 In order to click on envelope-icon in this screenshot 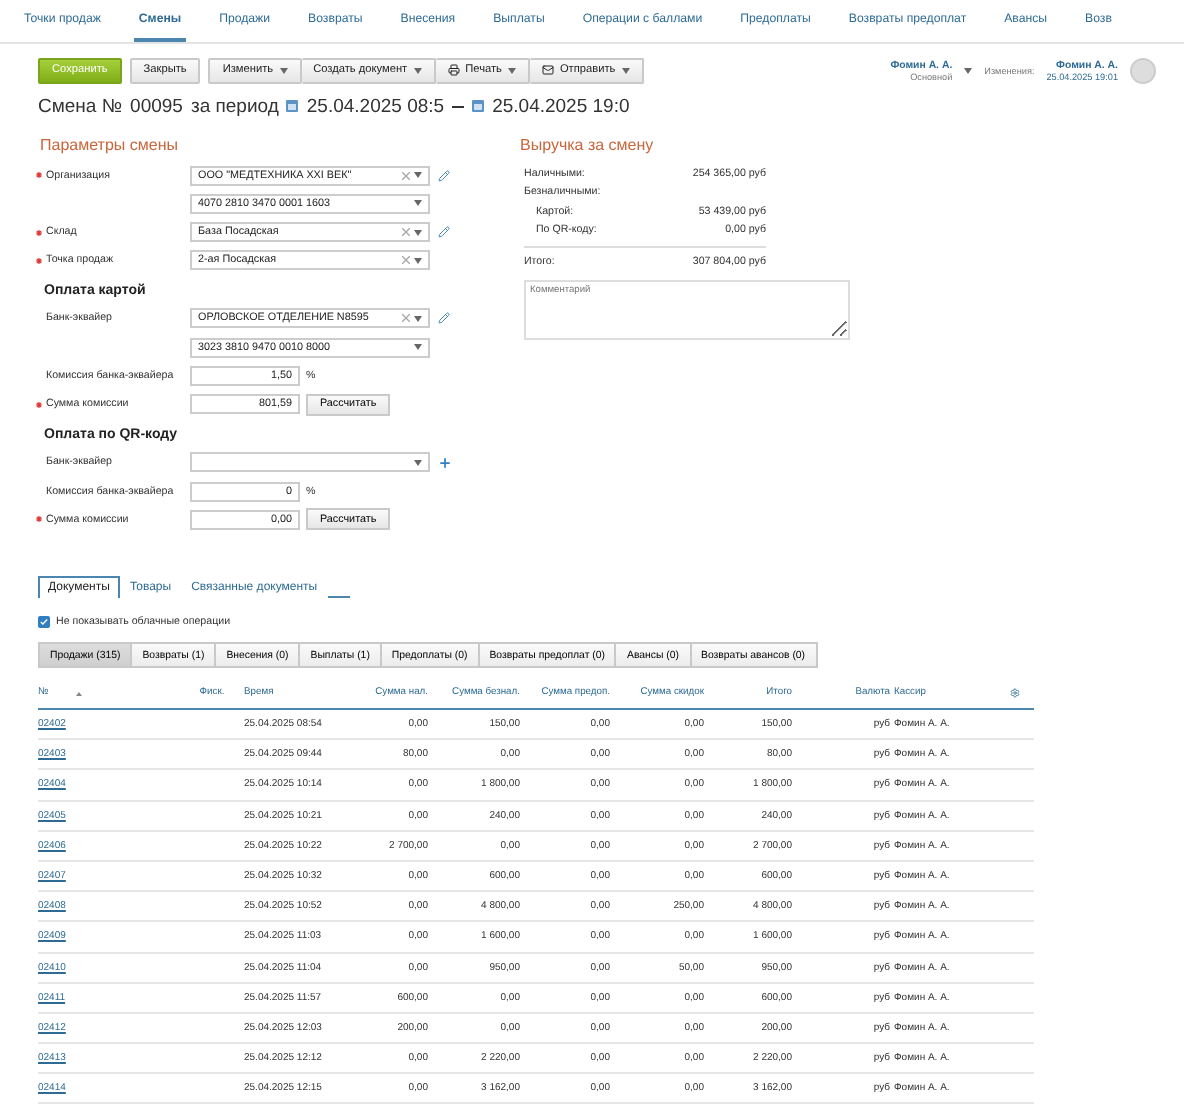, I will do `click(547, 70)`.